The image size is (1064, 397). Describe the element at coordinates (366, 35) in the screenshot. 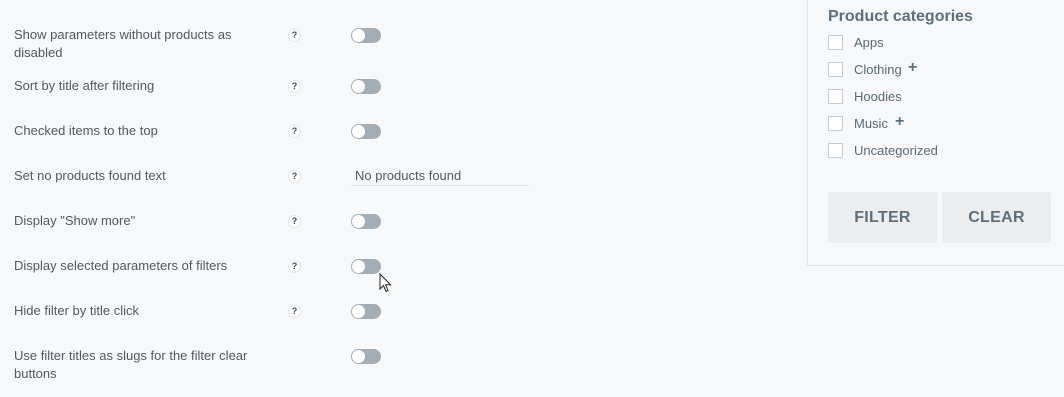

I see `toggle-show-disabled` at that location.